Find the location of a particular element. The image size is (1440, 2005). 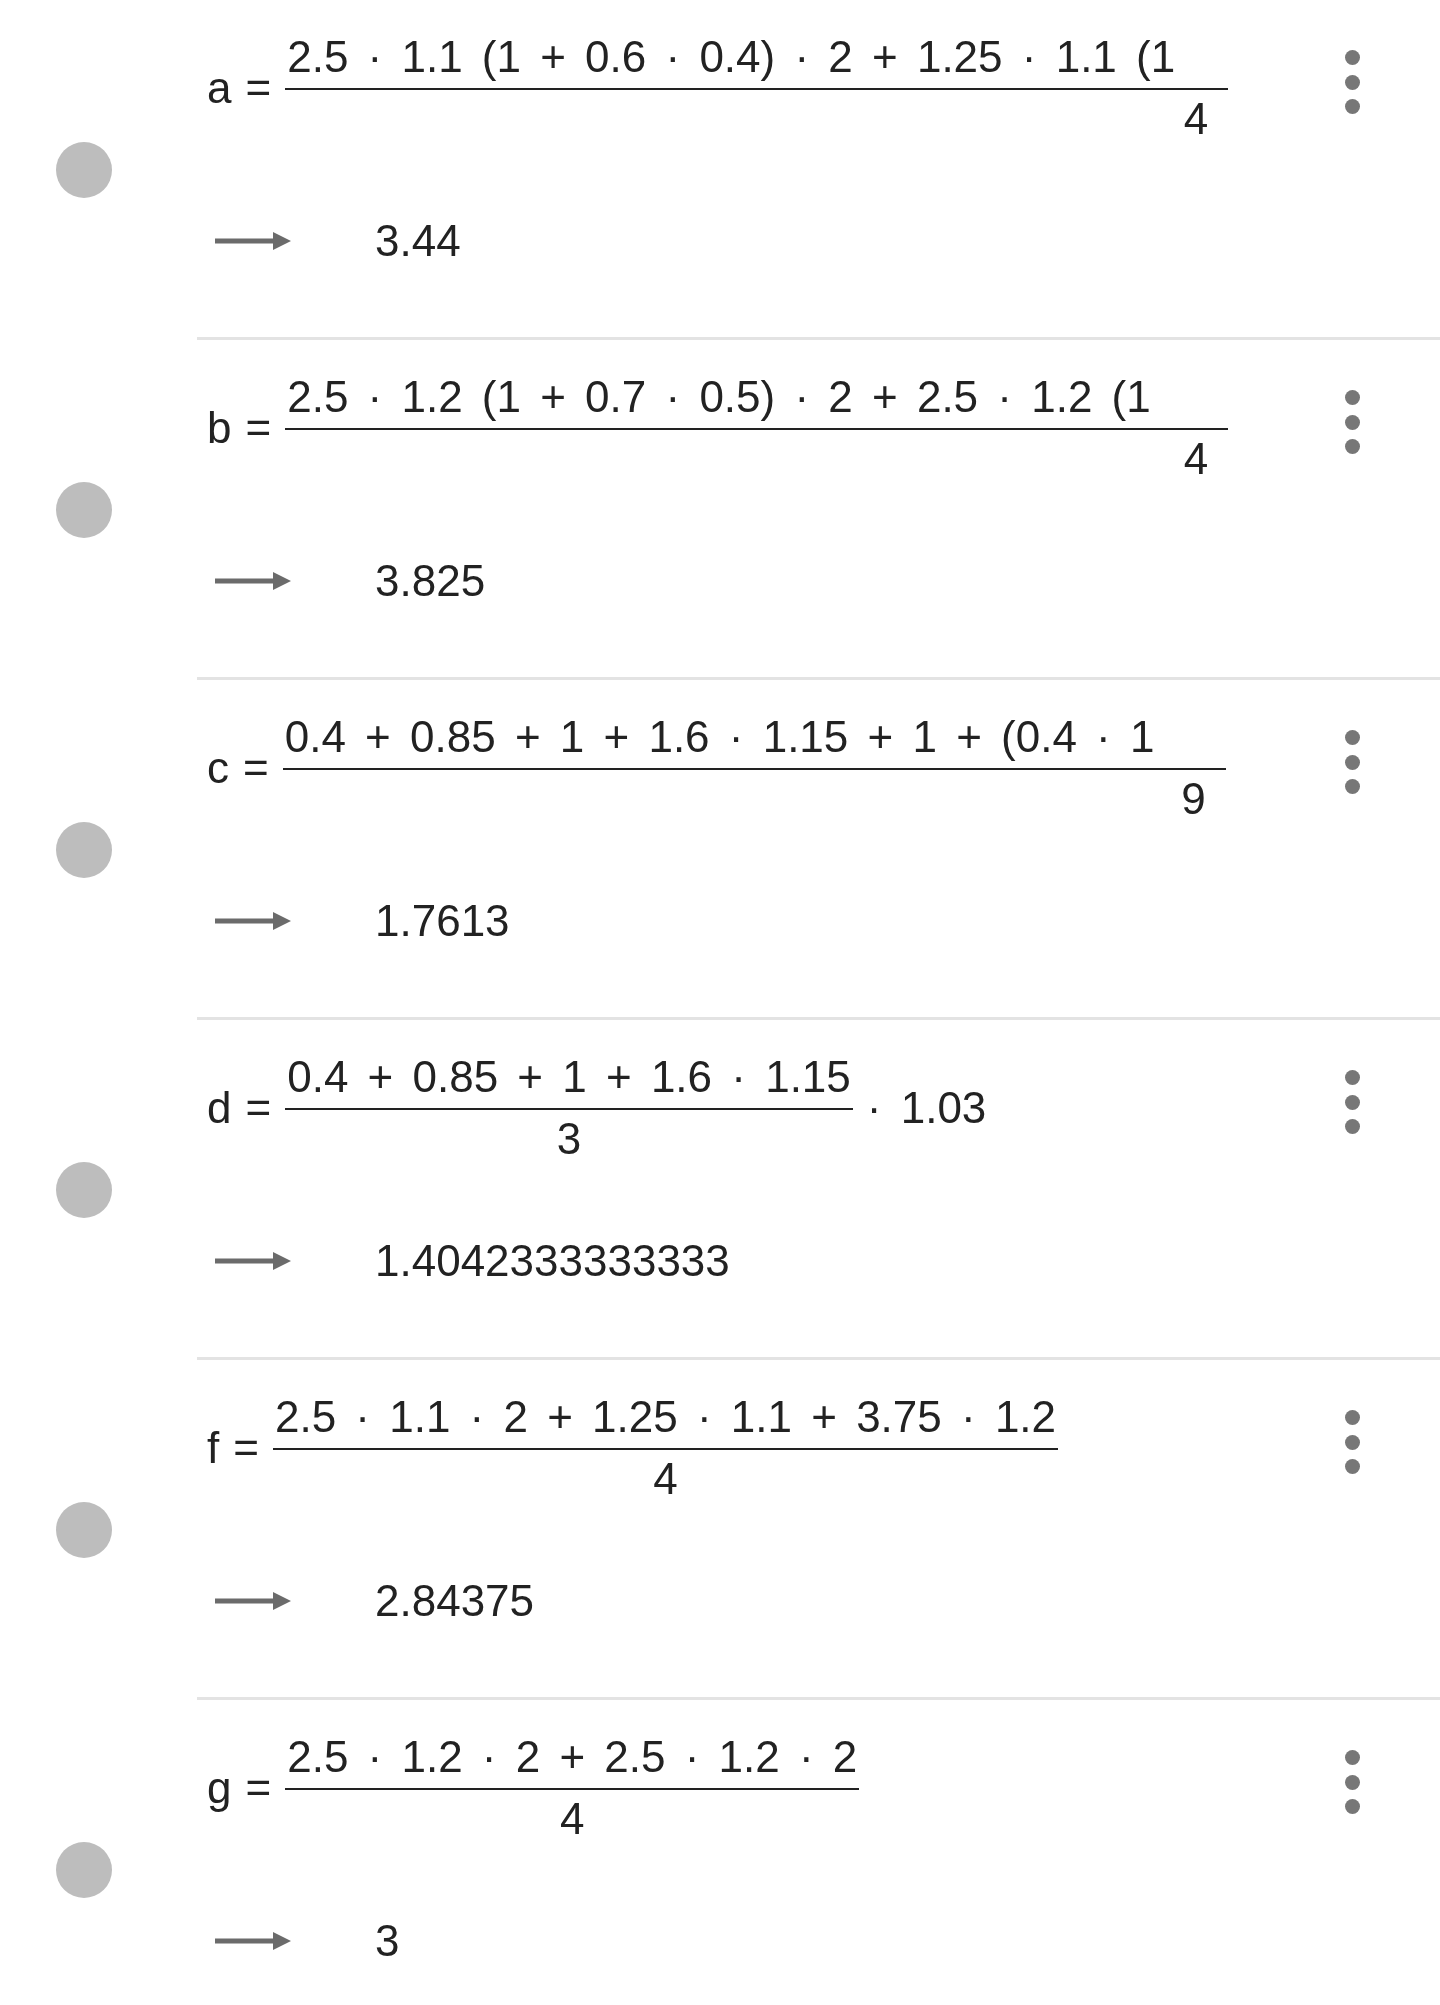

variable-name: f is located at coordinates (213, 1448).